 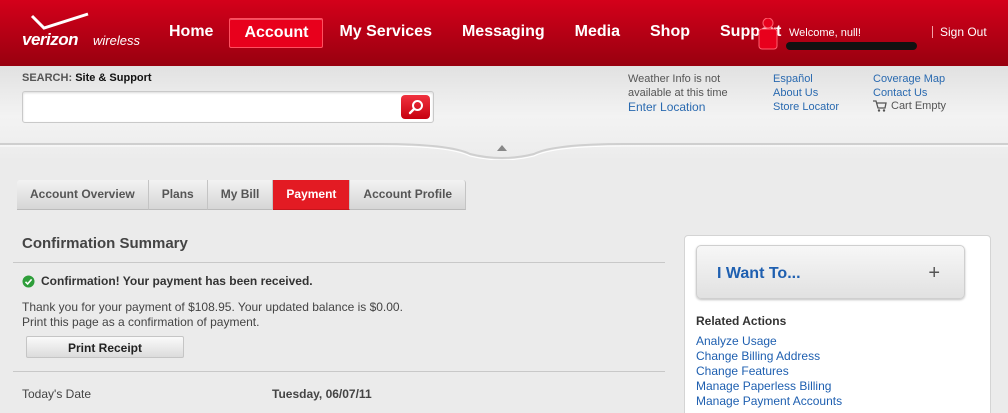 I want to click on analyze-usage-link: Analyze Usage, so click(x=769, y=341).